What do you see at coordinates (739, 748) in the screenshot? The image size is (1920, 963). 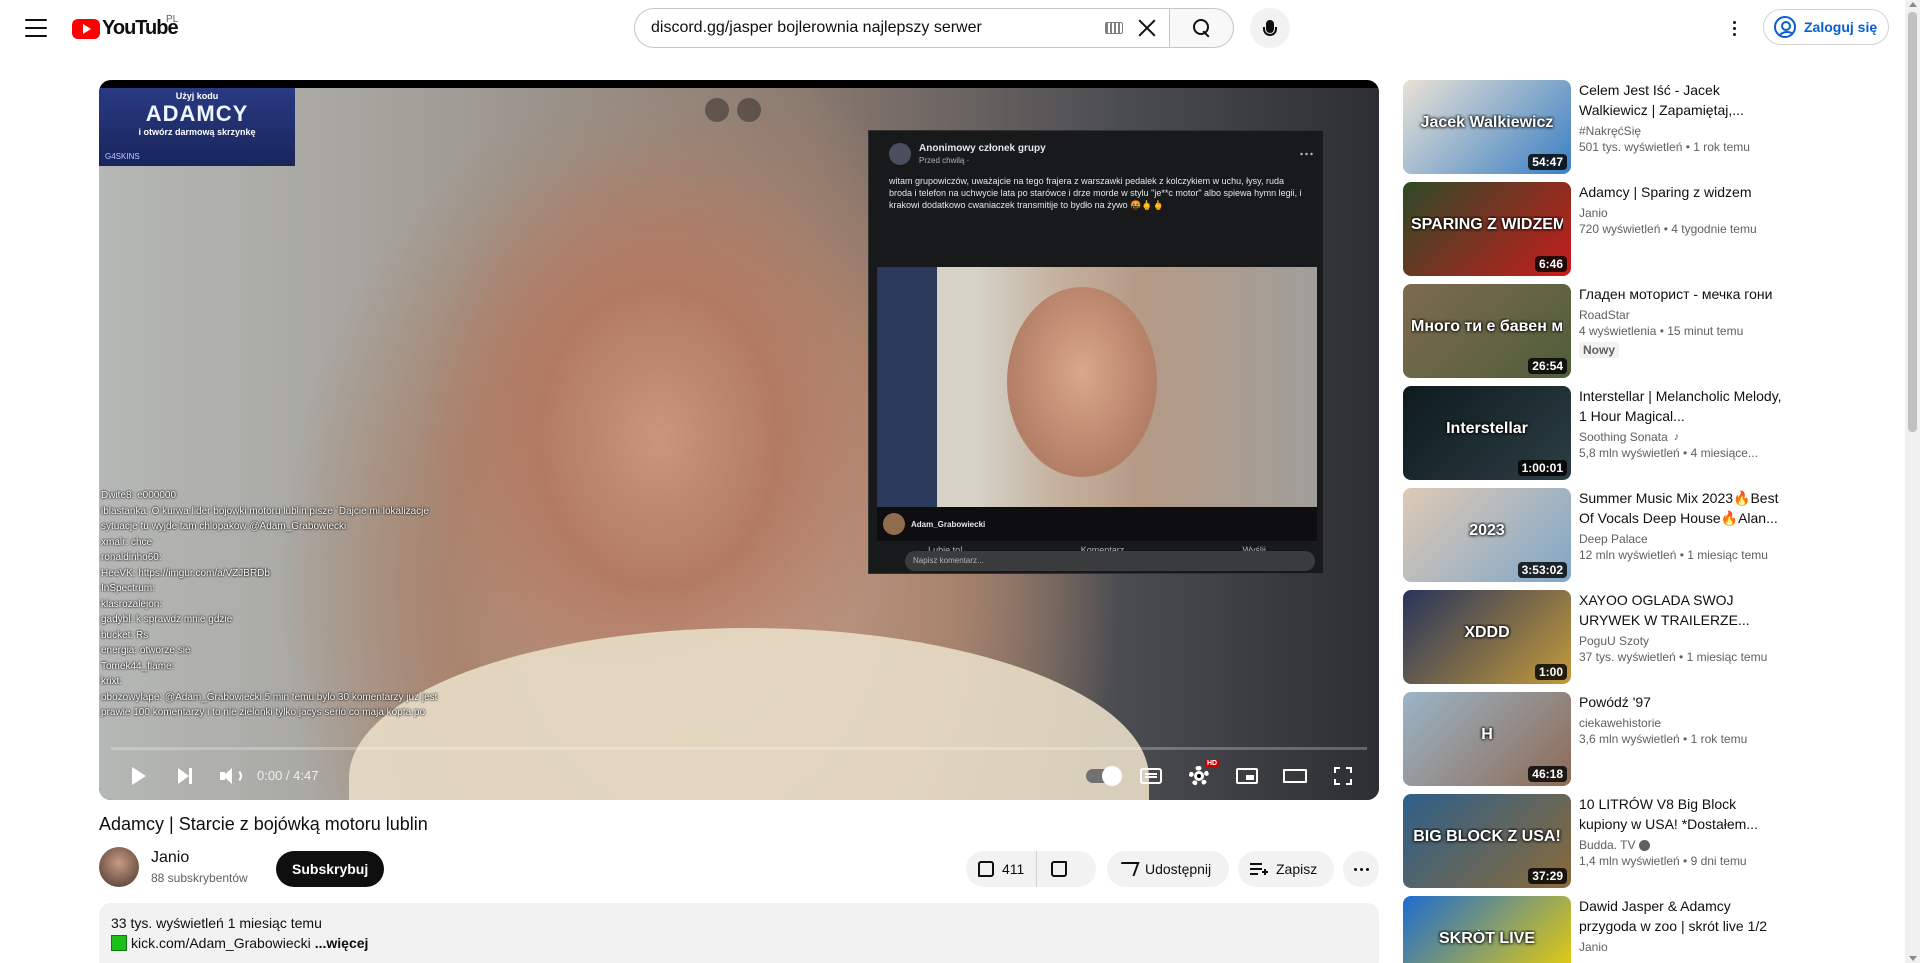 I see `progress-bar` at bounding box center [739, 748].